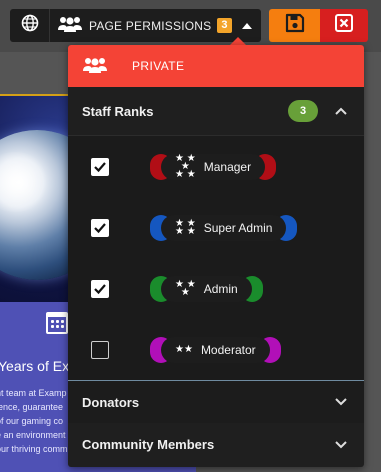 Image resolution: width=381 pixels, height=472 pixels. Describe the element at coordinates (184, 349) in the screenshot. I see `two-stars-icon: ★★` at that location.